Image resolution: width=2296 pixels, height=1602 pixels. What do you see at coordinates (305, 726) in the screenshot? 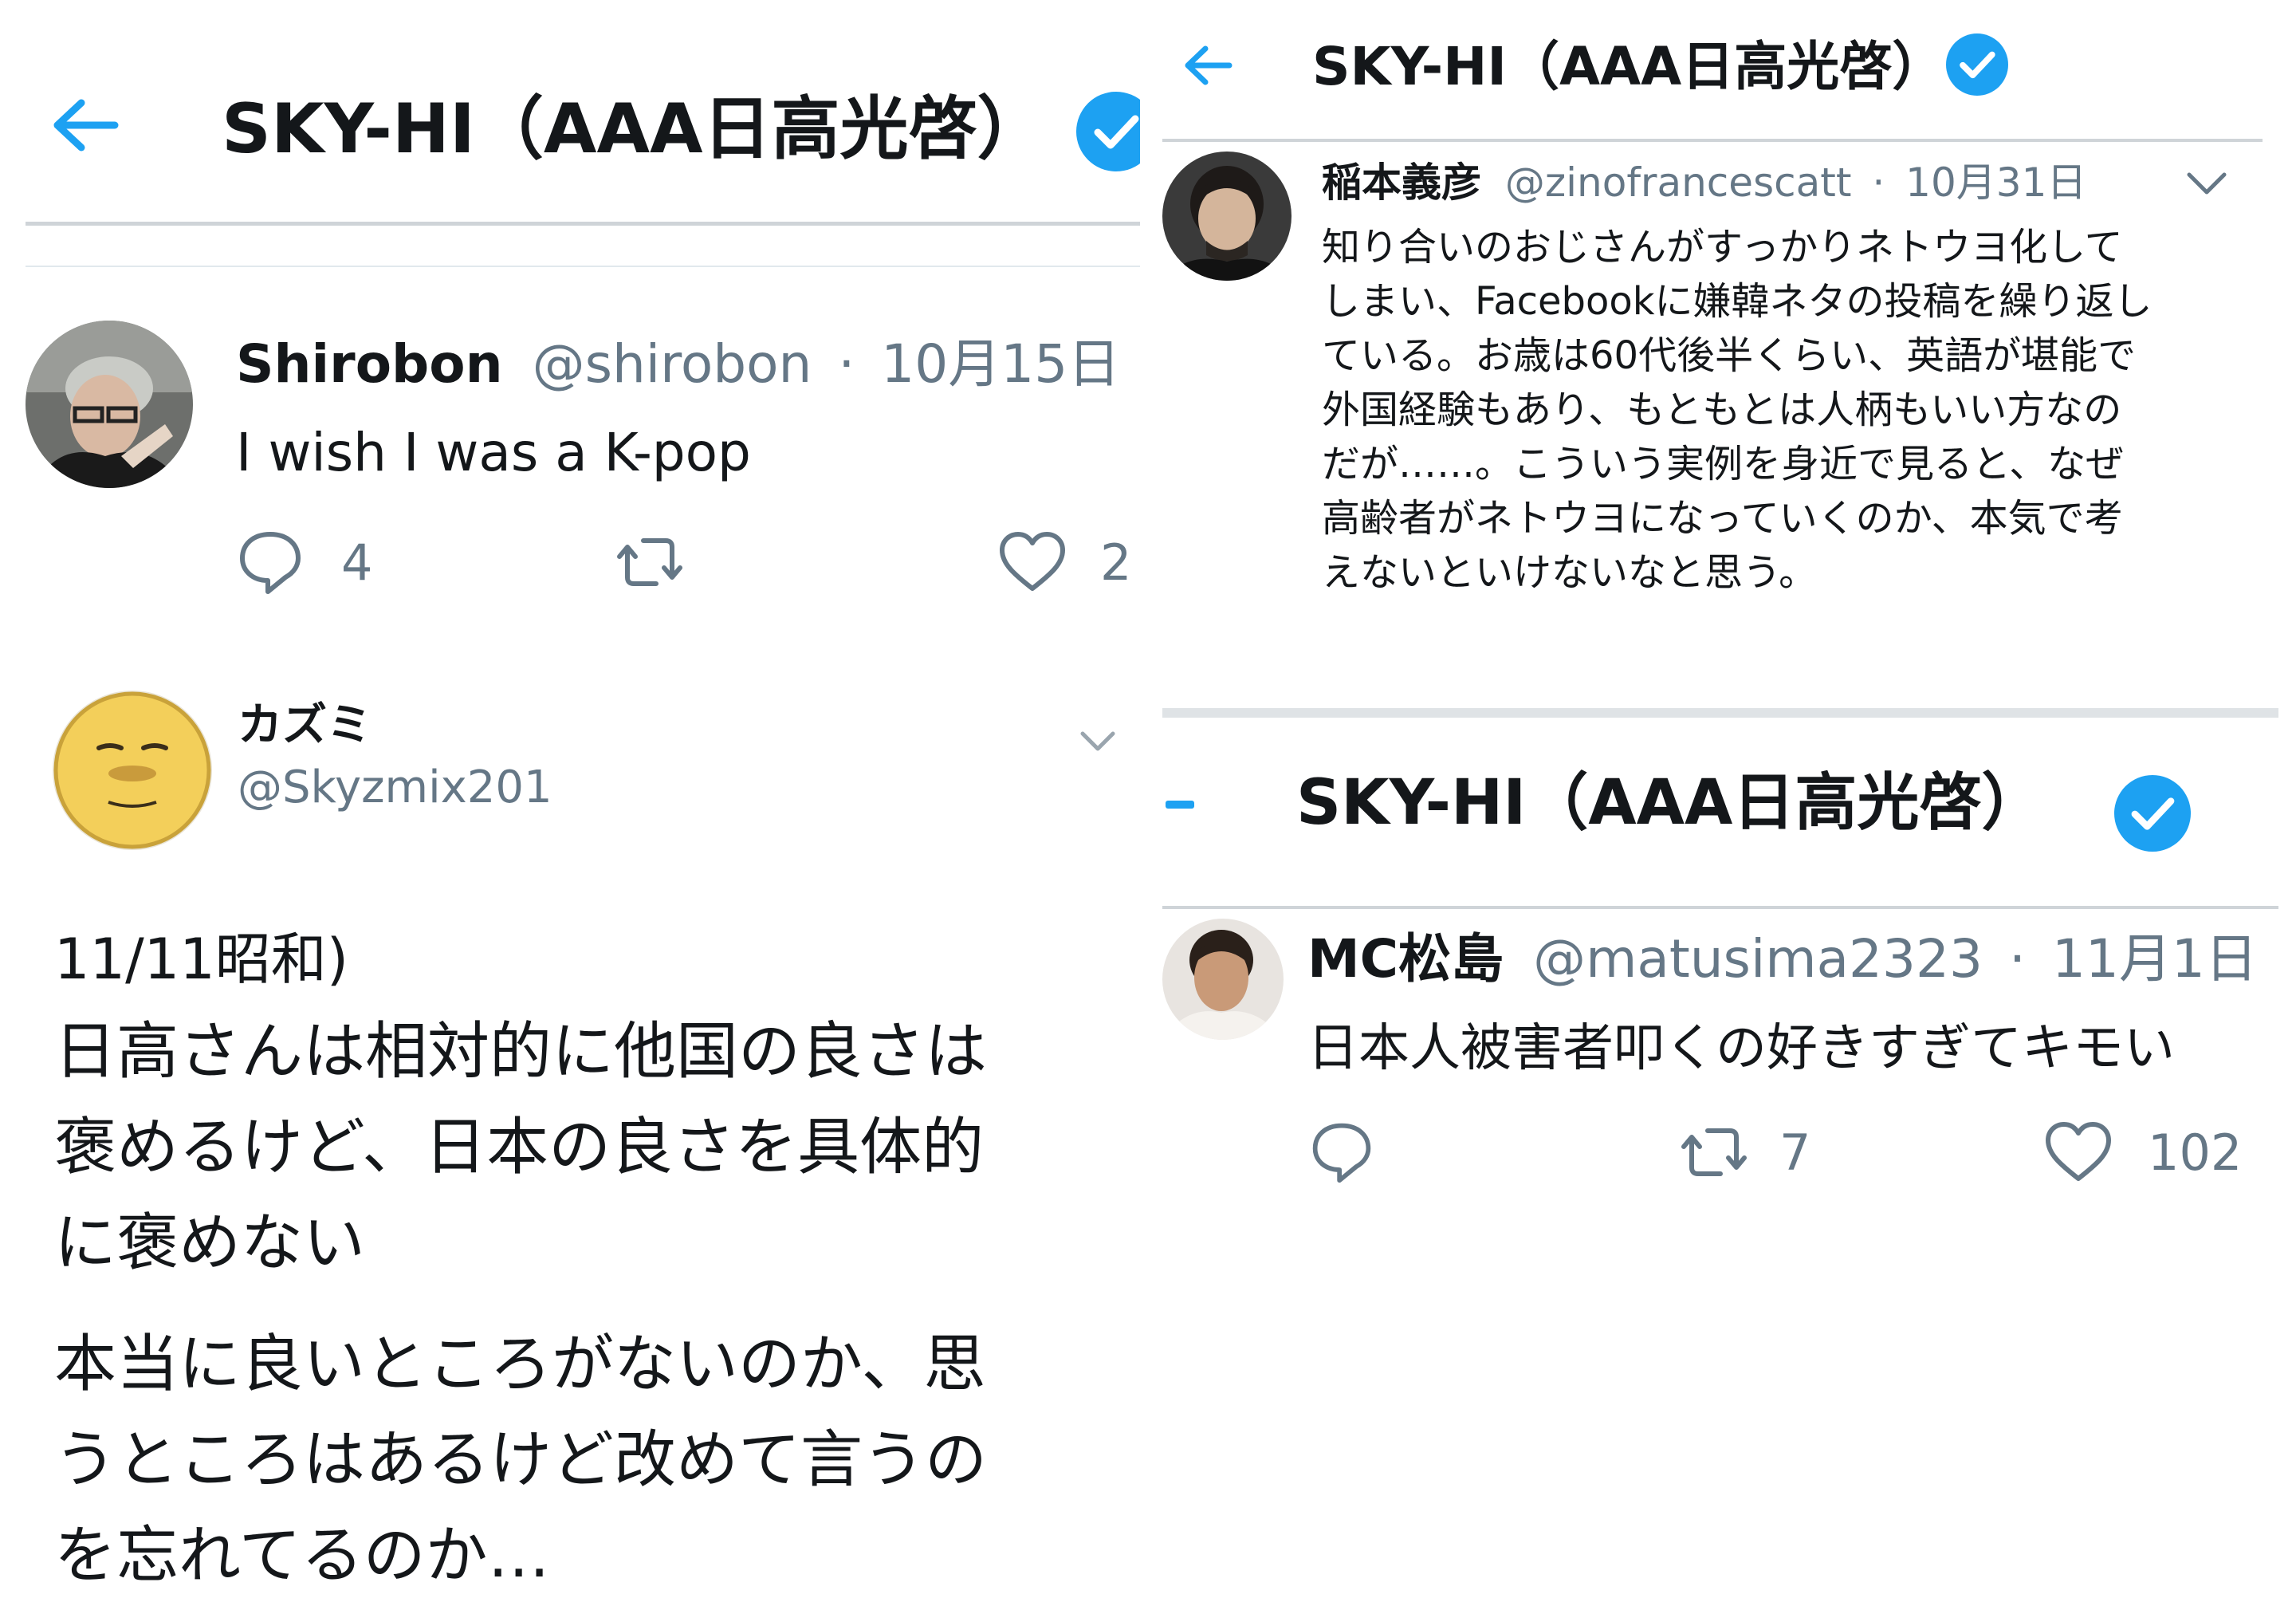
I see `display-name: カズミ` at bounding box center [305, 726].